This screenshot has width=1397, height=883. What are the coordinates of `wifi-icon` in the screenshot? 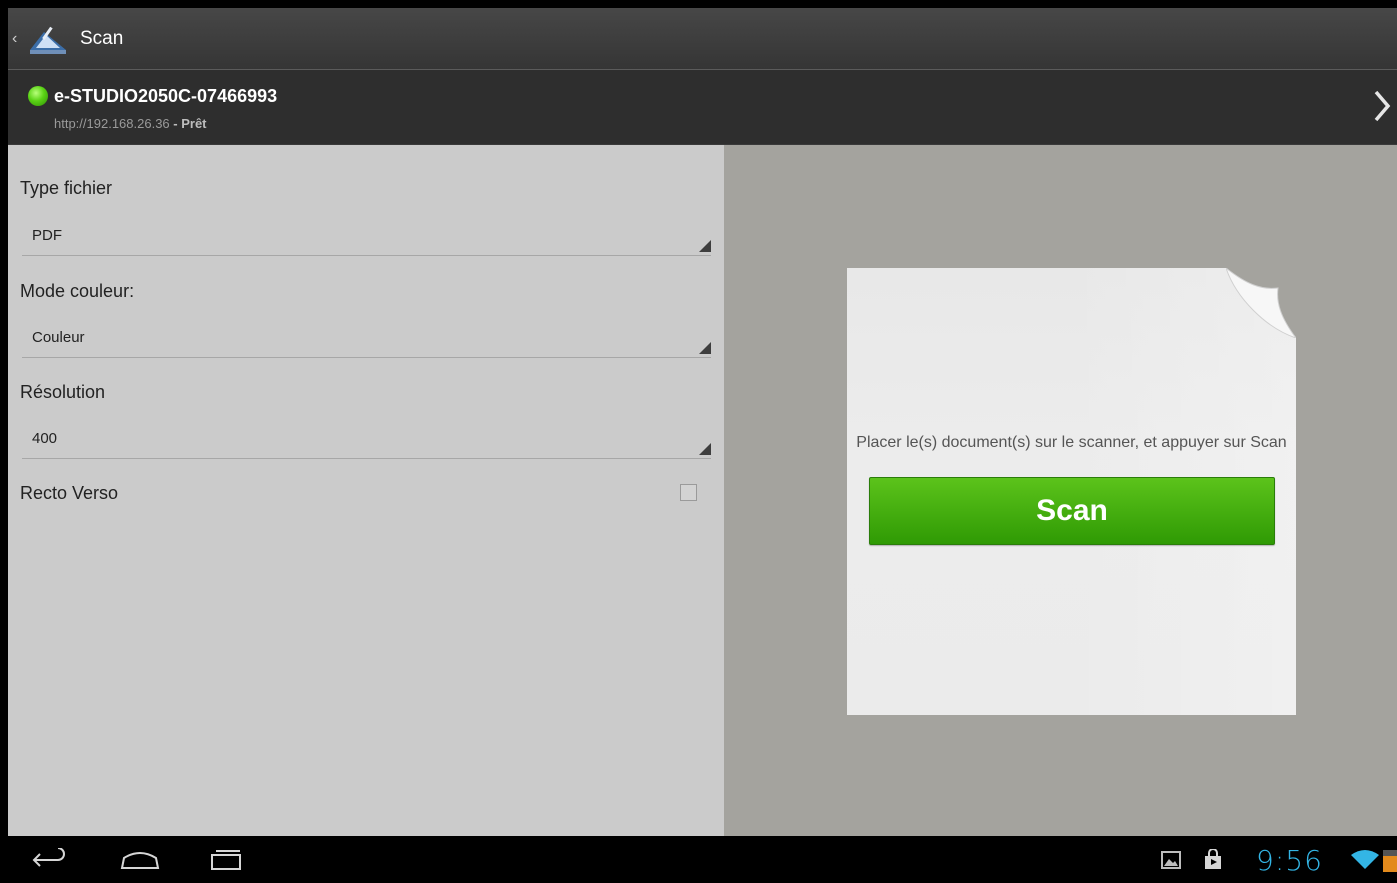 It's located at (1365, 859).